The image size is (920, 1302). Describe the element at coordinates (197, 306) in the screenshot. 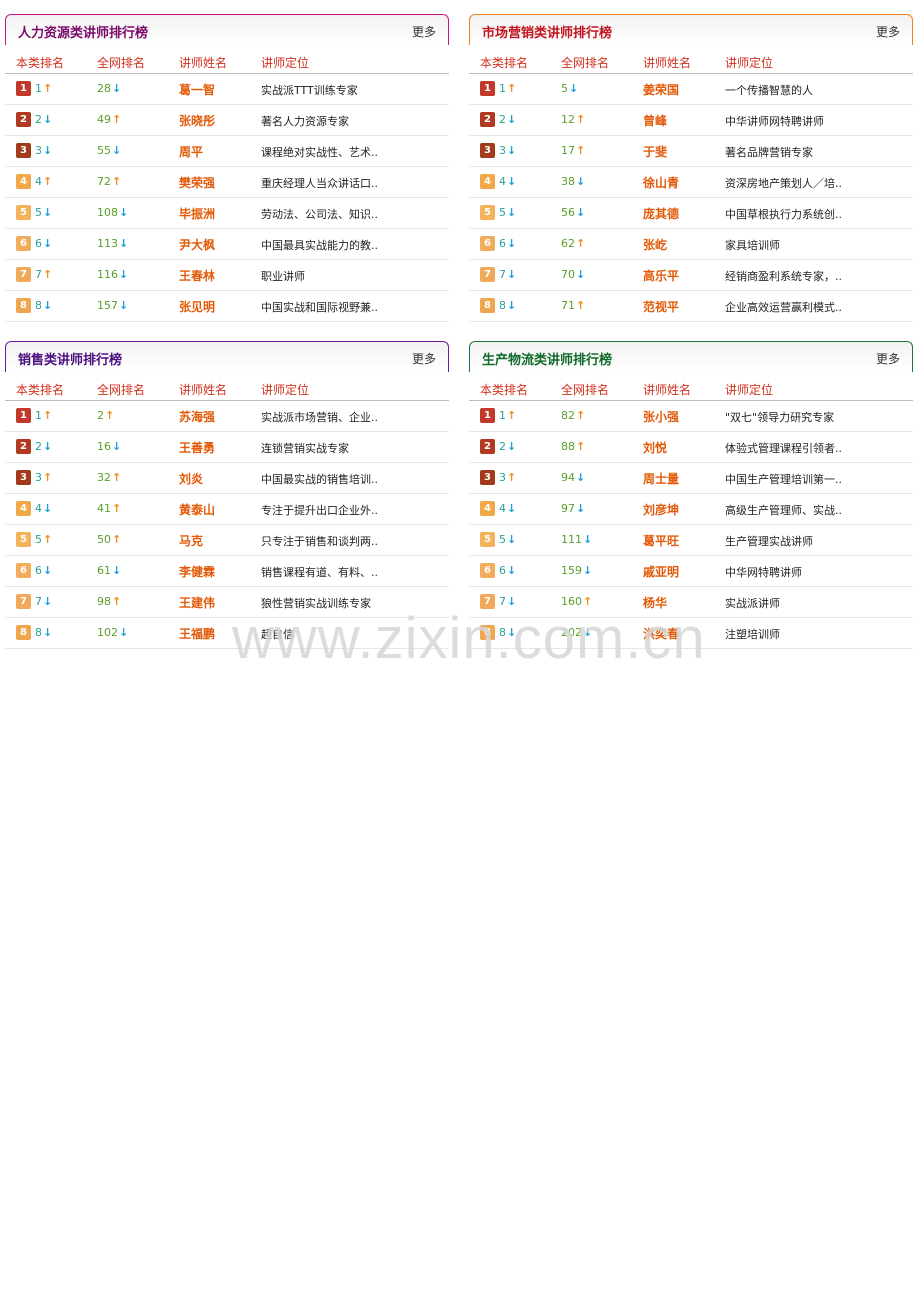

I see `lecturer-name-link: 张见明` at that location.